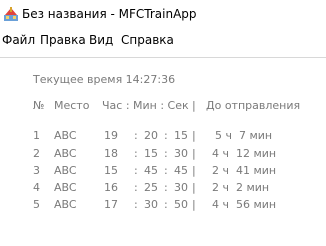 The height and width of the screenshot is (246, 326). I want to click on row-hour: 19, so click(111, 135).